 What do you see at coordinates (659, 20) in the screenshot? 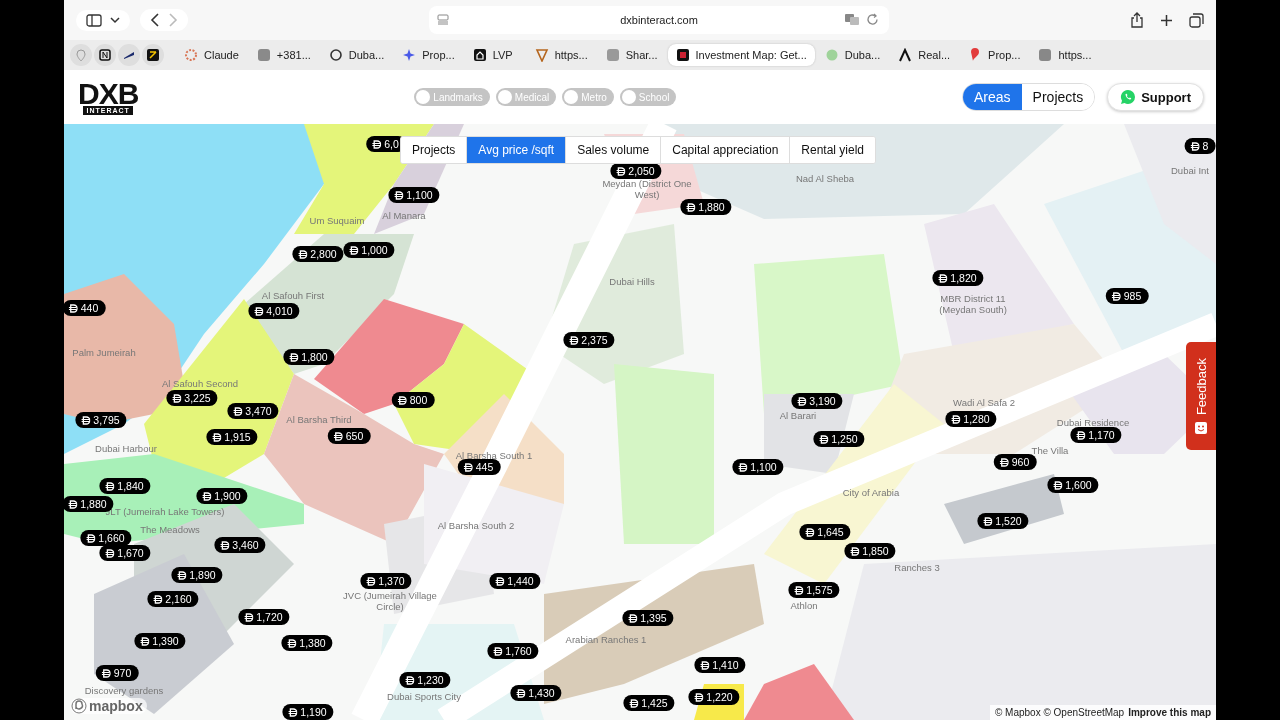
I see `address-bar: dxbinteract.com` at bounding box center [659, 20].